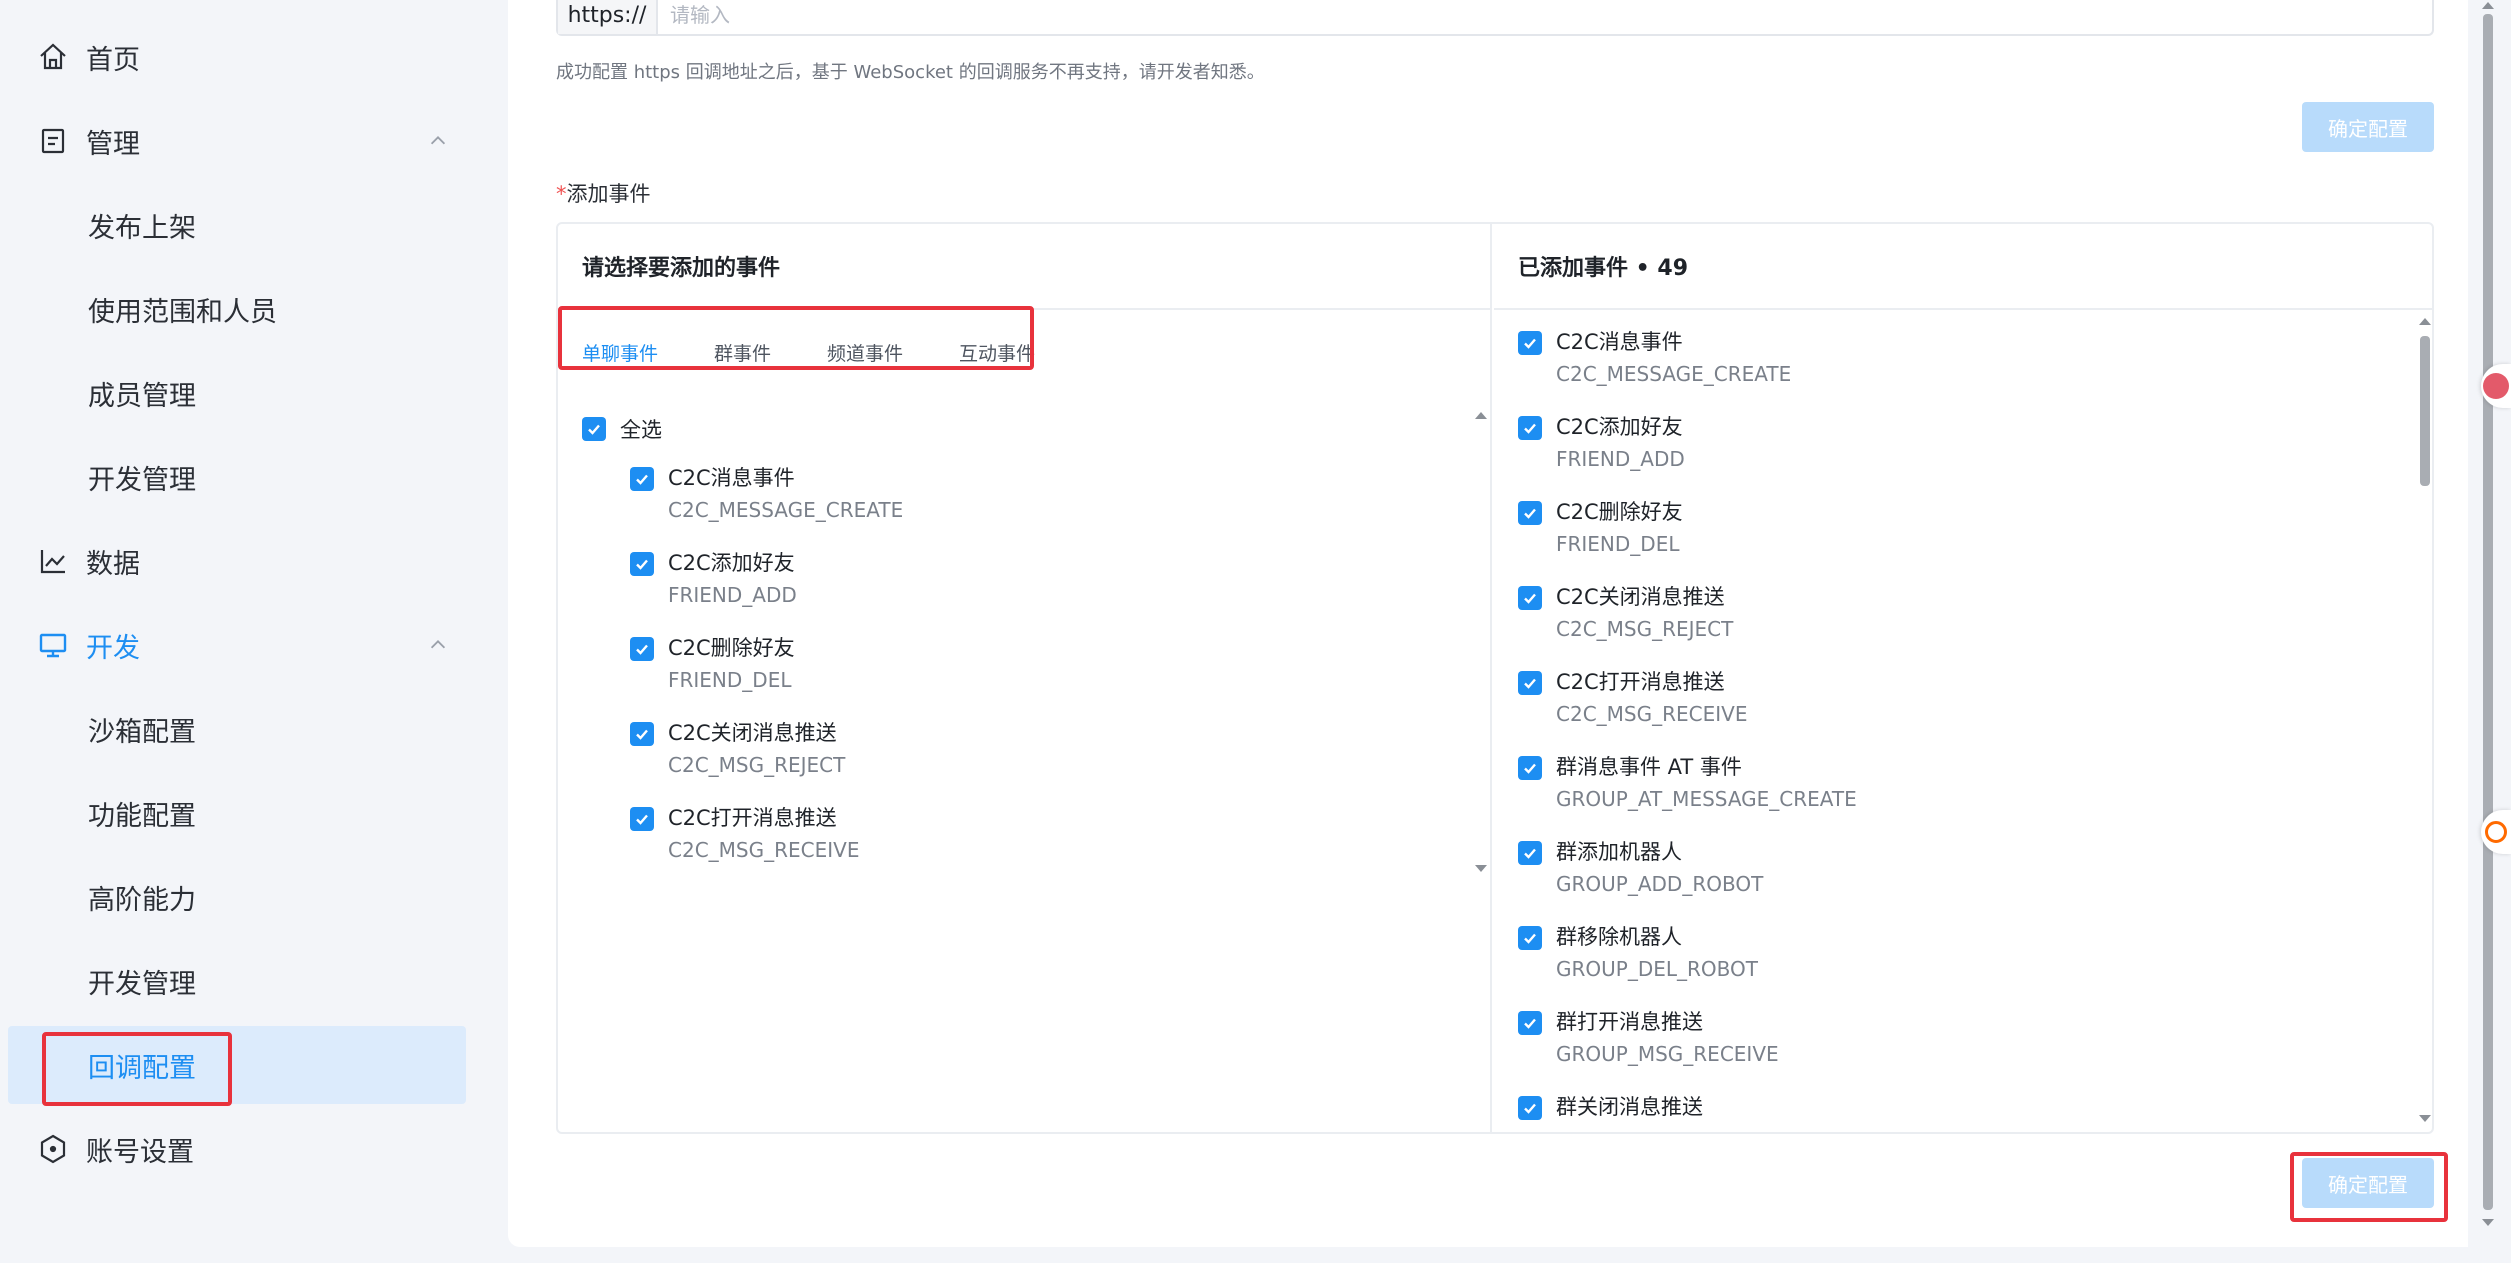 This screenshot has height=1263, width=2511. I want to click on page-scrollbar-thumb, so click(2488, 612).